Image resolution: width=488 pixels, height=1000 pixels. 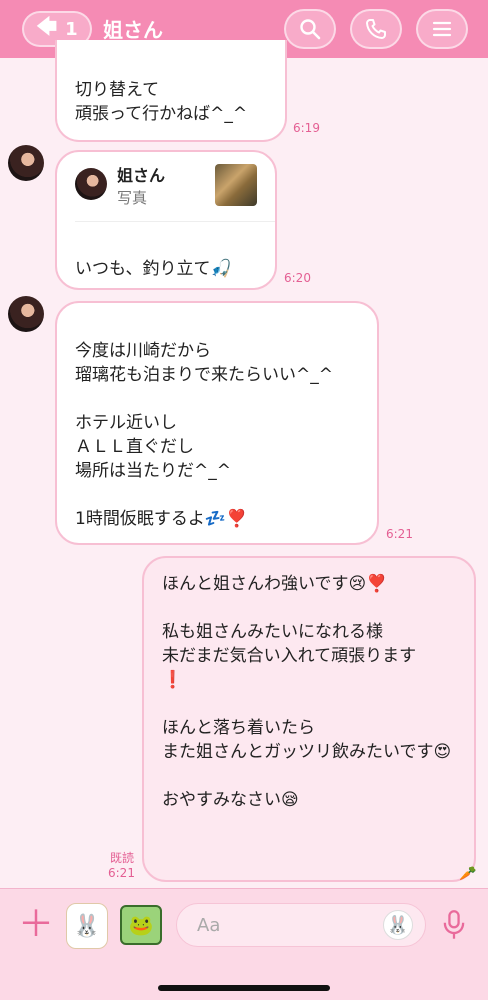 I want to click on photo-thumbnail, so click(x=236, y=185).